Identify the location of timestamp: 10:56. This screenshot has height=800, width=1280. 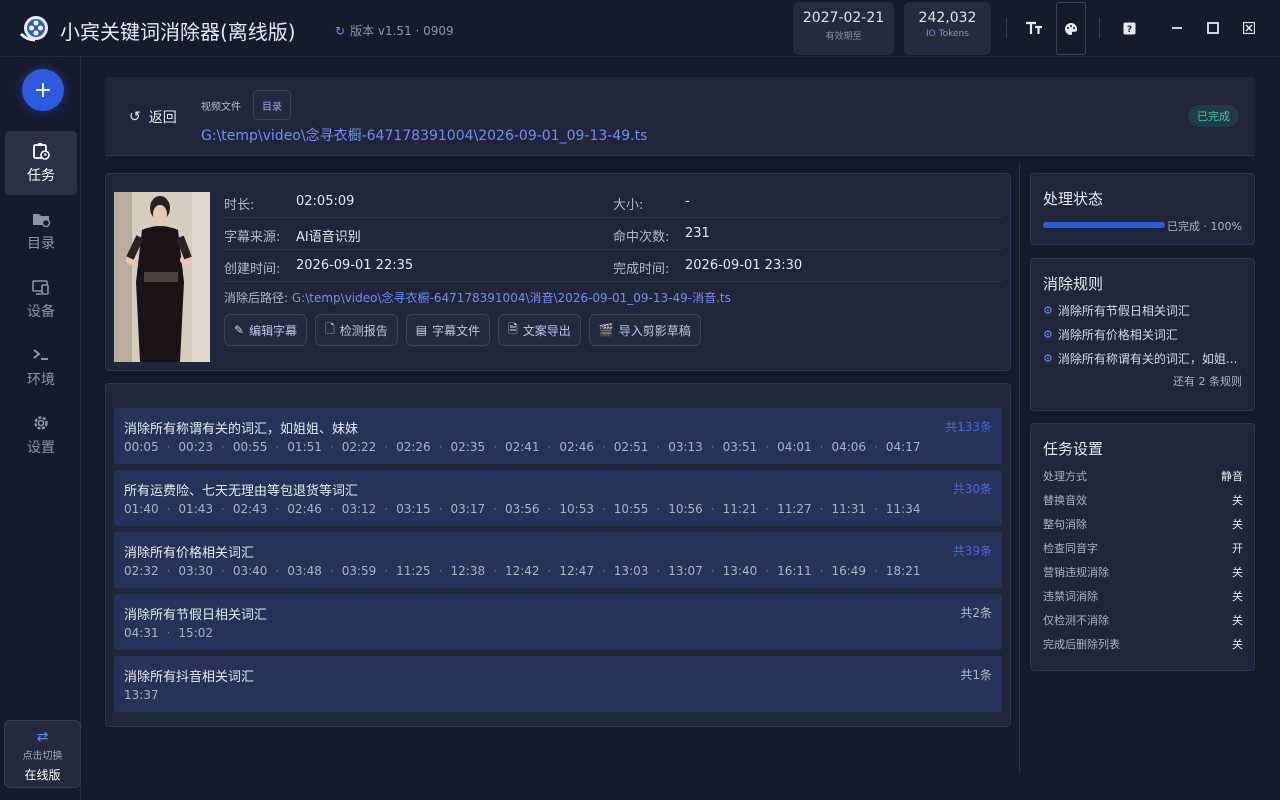
(685, 509).